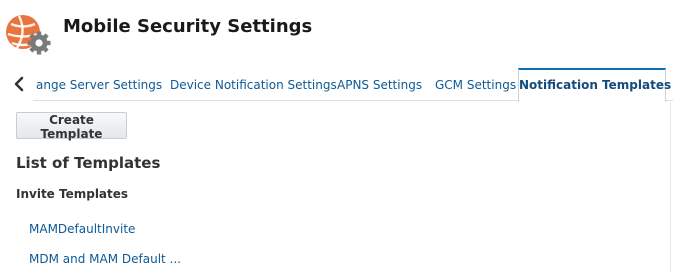  I want to click on page-title: Mobile Security Settings, so click(188, 26).